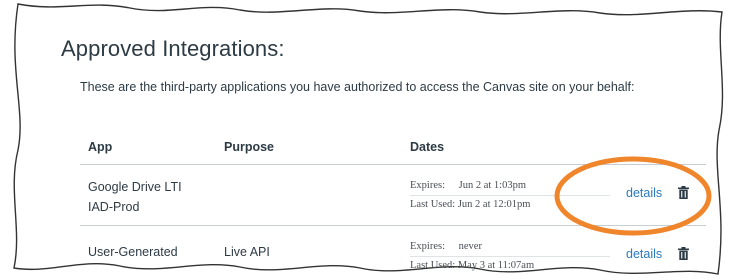 Image resolution: width=731 pixels, height=280 pixels. Describe the element at coordinates (662, 147) in the screenshot. I see `column-header-actions` at that location.